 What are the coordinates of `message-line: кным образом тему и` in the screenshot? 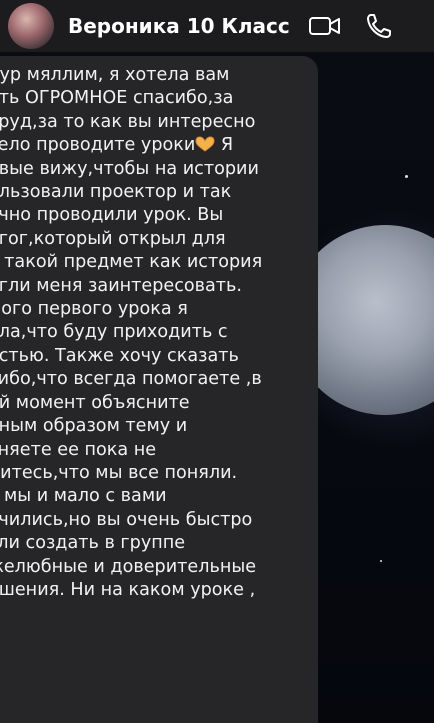 It's located at (94, 426).